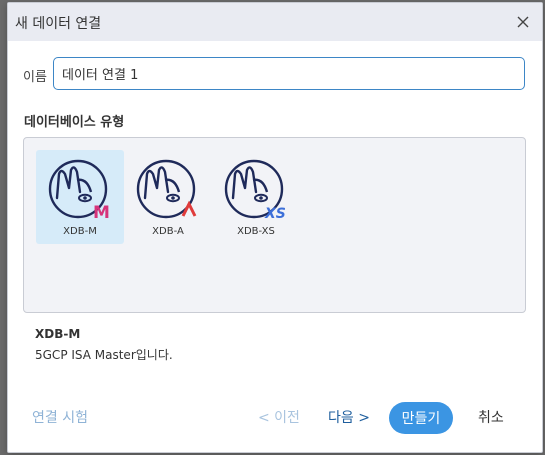 The width and height of the screenshot is (545, 455). I want to click on close-icon, so click(523, 22).